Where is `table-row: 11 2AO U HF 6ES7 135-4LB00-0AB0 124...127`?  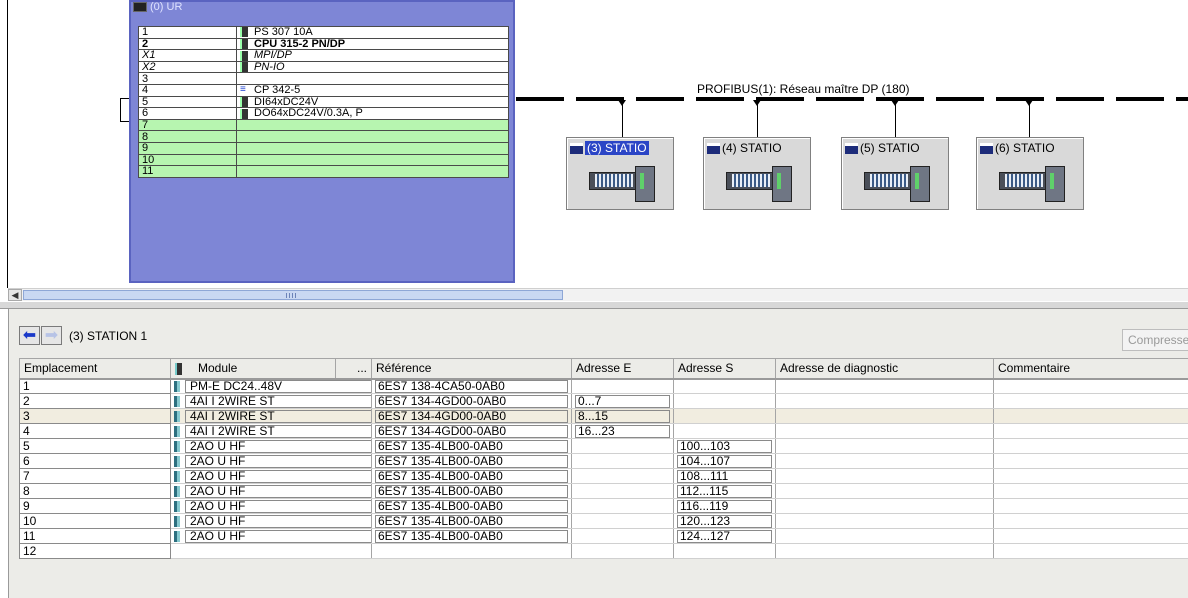 table-row: 11 2AO U HF 6ES7 135-4LB00-0AB0 124...127 is located at coordinates (603, 536).